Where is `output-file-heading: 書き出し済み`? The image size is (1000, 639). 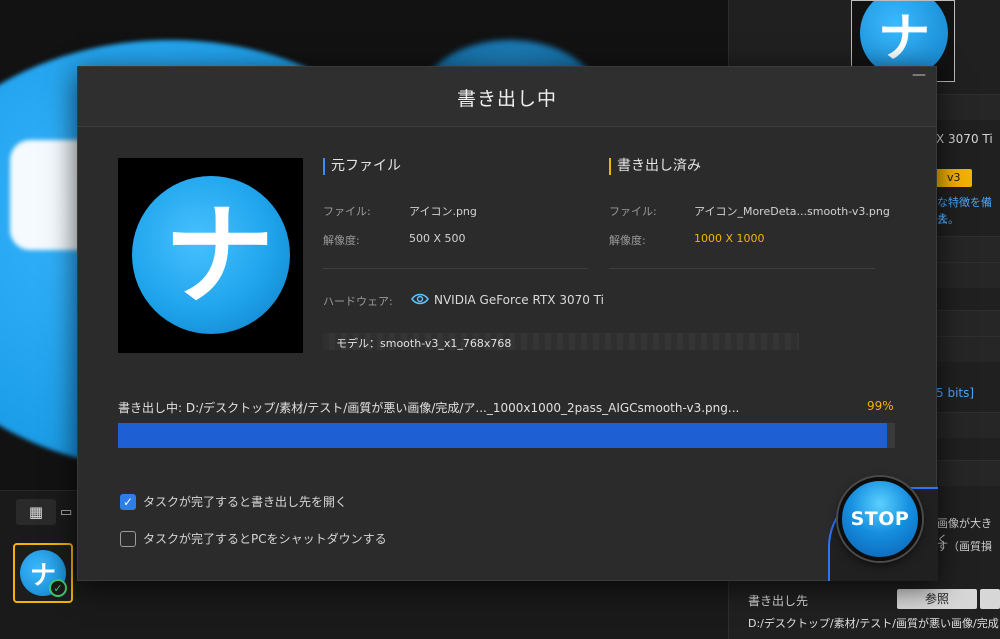 output-file-heading: 書き出し済み is located at coordinates (655, 166).